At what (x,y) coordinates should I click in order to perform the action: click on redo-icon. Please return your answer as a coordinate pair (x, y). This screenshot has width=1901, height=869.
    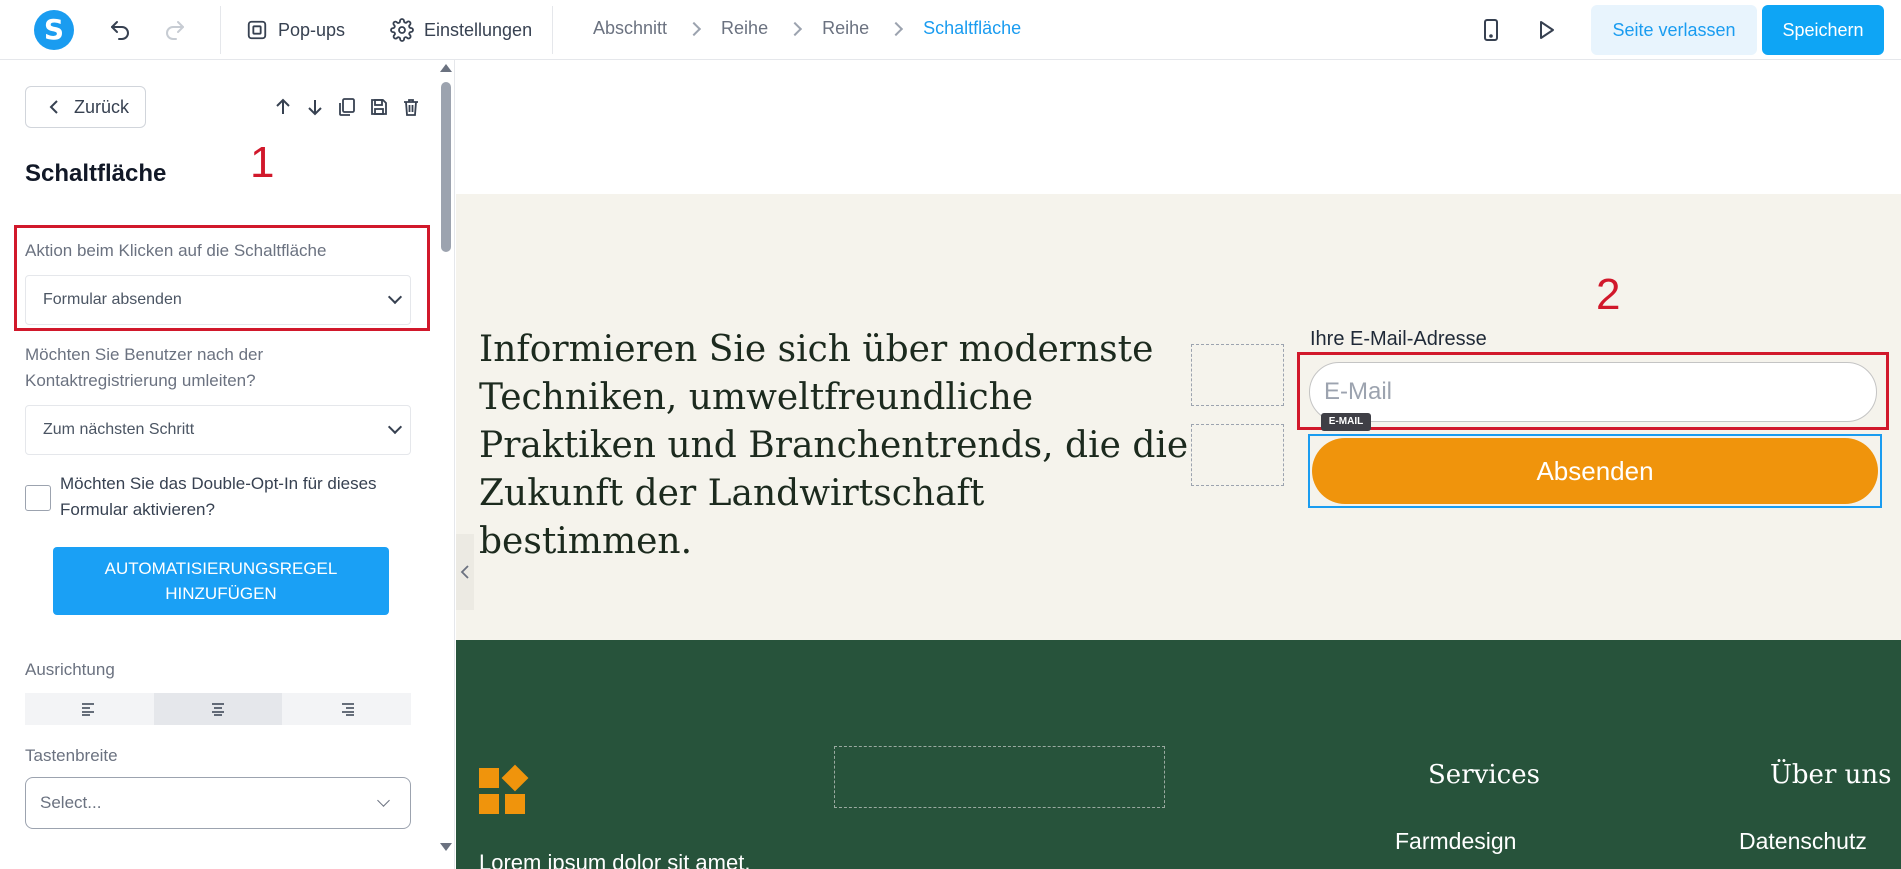
    Looking at the image, I should click on (175, 30).